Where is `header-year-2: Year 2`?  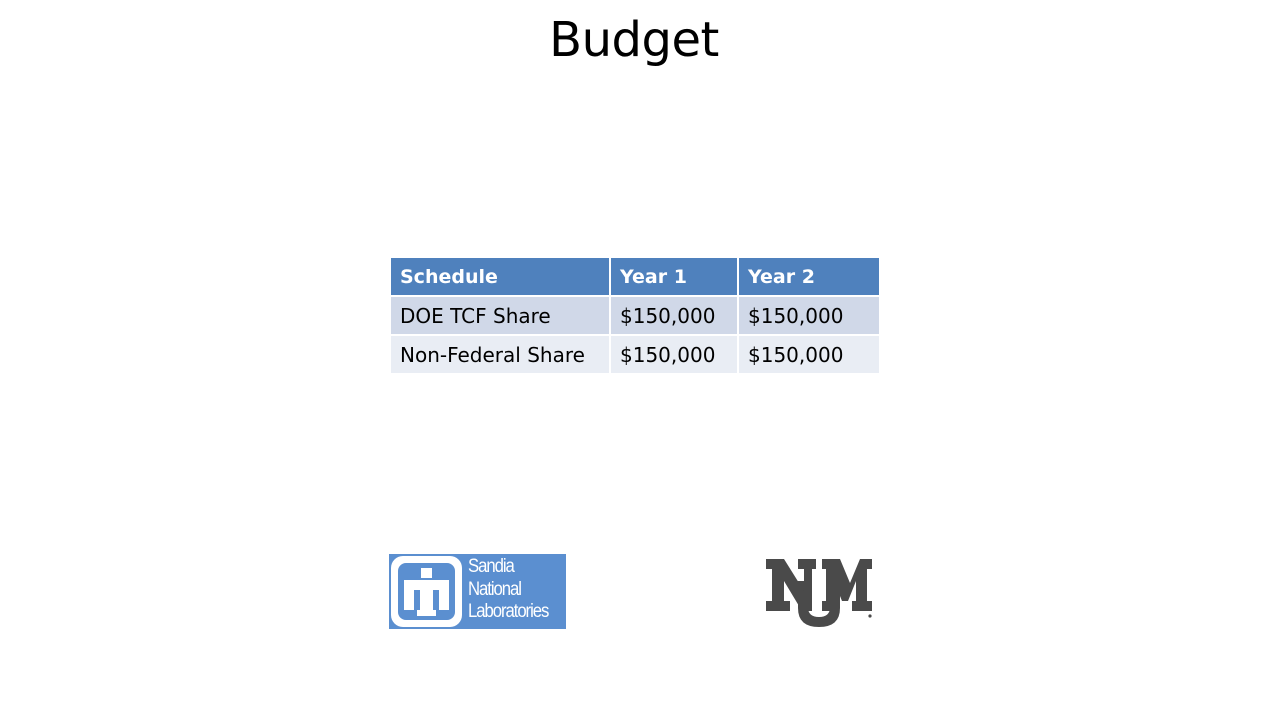
header-year-2: Year 2 is located at coordinates (809, 276).